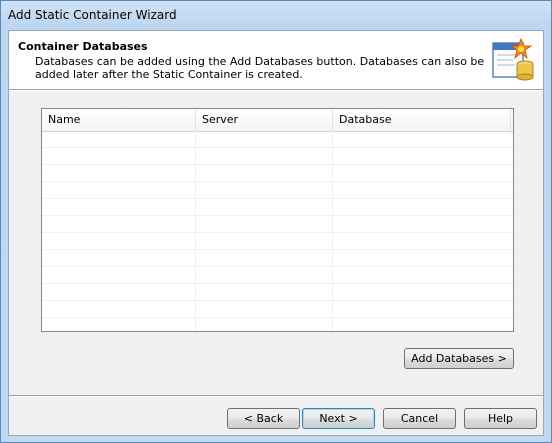  I want to click on add-databases-button: Add Databases >, so click(459, 358).